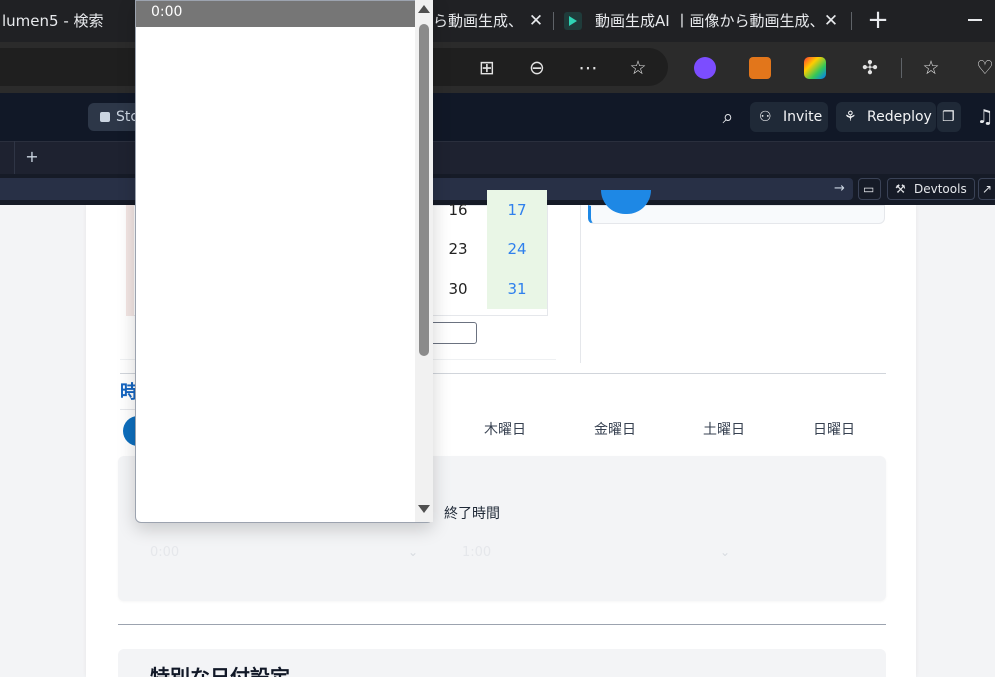 This screenshot has width=995, height=677. Describe the element at coordinates (517, 249) in the screenshot. I see `calendar-day-sunday: 24` at that location.